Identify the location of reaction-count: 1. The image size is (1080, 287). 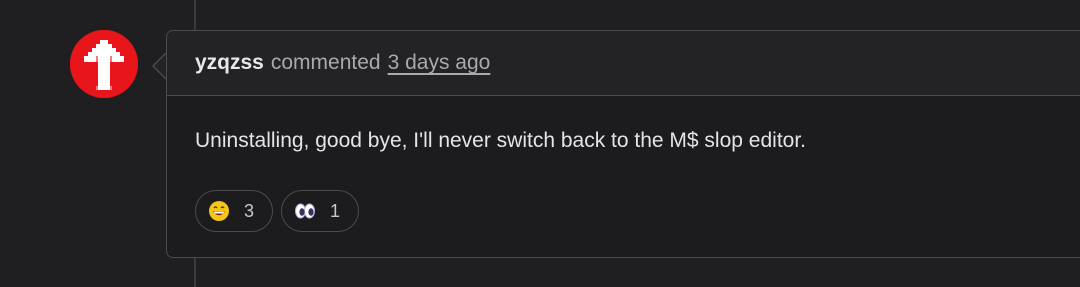
(335, 210).